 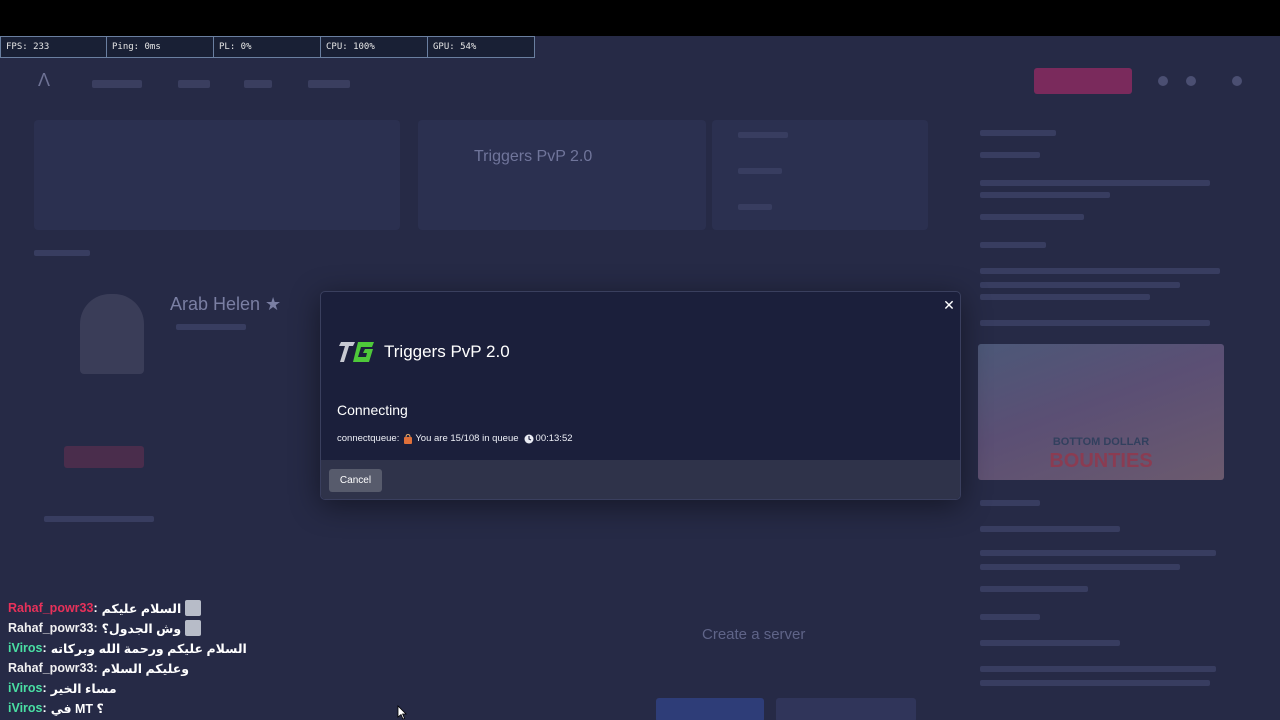 I want to click on background-signin-button, so click(x=1083, y=81).